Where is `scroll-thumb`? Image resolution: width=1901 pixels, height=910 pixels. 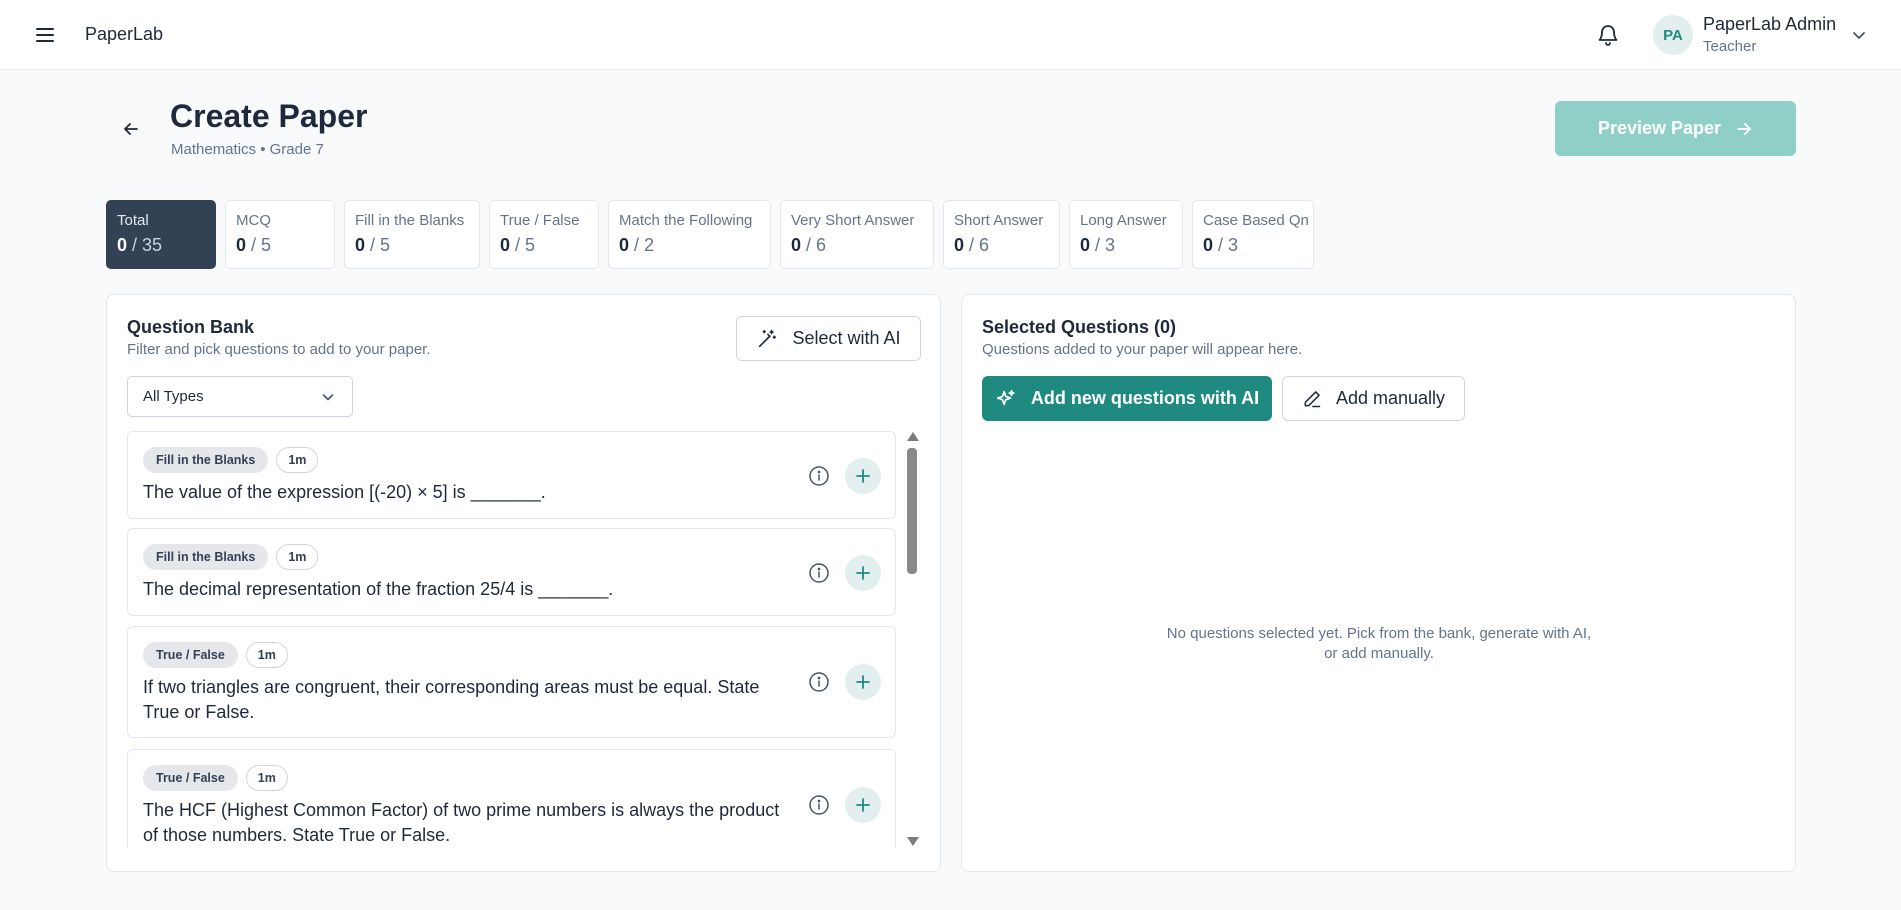
scroll-thumb is located at coordinates (912, 511).